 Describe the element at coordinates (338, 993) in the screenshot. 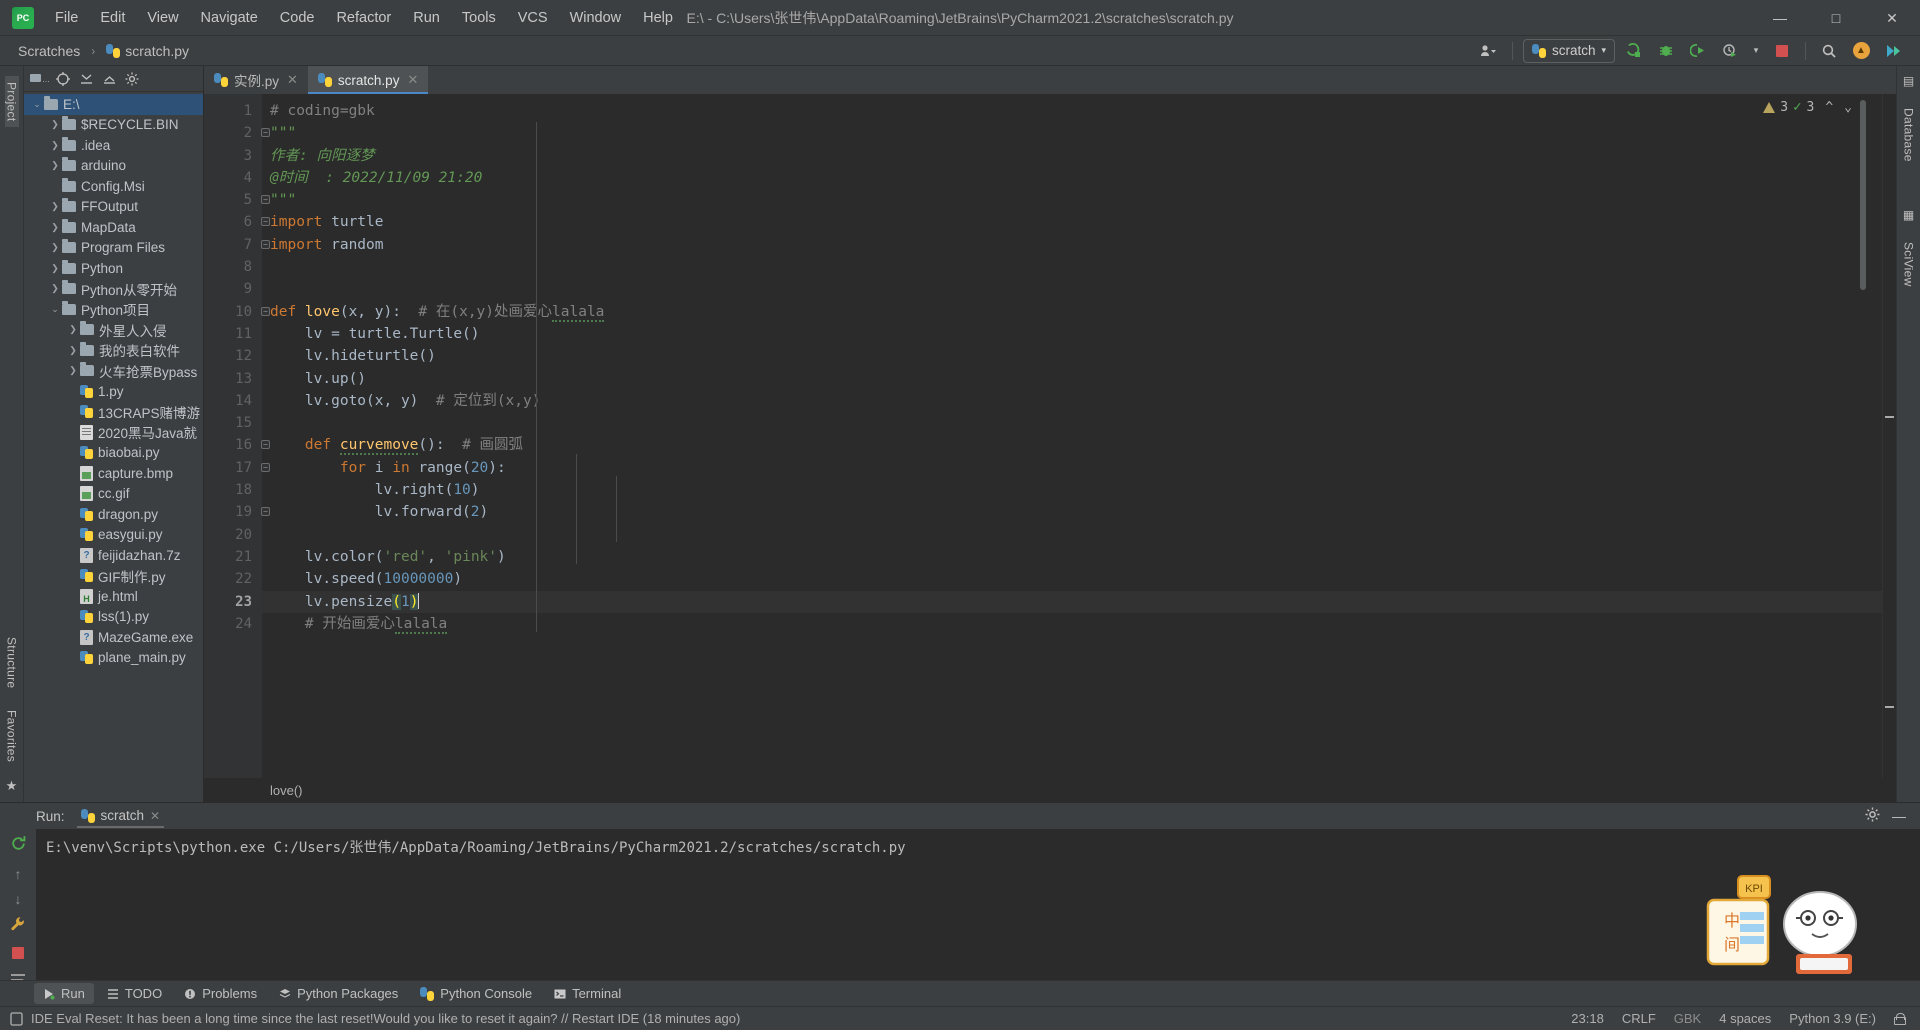

I see `toolwin-python-packages: Python Packages` at that location.